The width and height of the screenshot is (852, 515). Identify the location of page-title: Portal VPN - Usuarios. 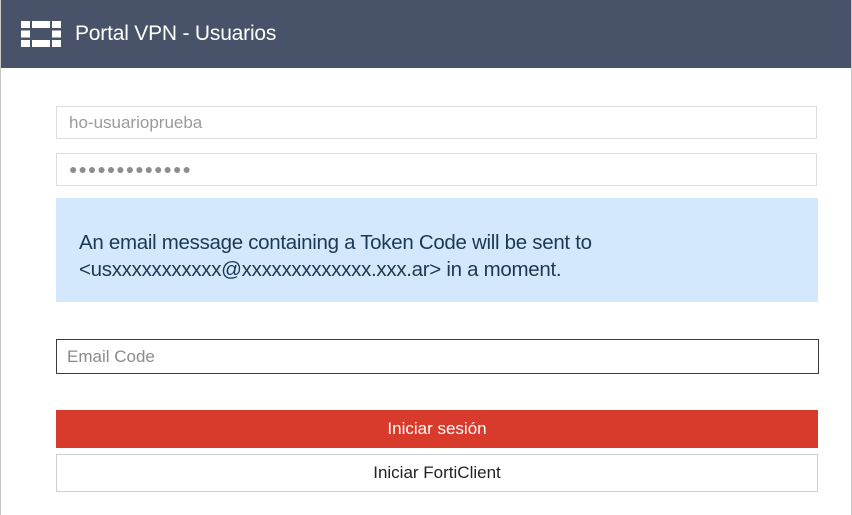
(176, 33).